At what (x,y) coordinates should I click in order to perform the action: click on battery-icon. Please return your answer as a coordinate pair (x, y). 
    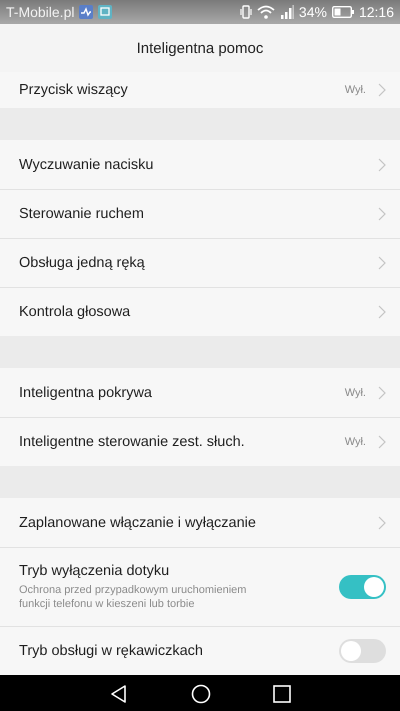
    Looking at the image, I should click on (343, 12).